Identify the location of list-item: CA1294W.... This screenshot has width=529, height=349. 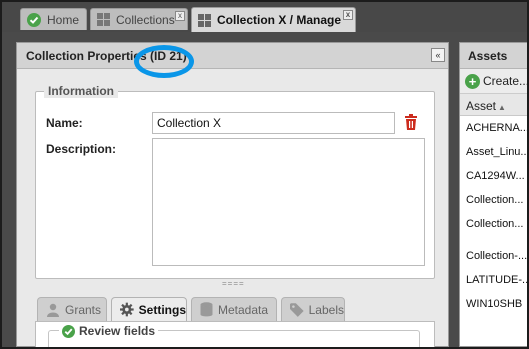
(493, 176).